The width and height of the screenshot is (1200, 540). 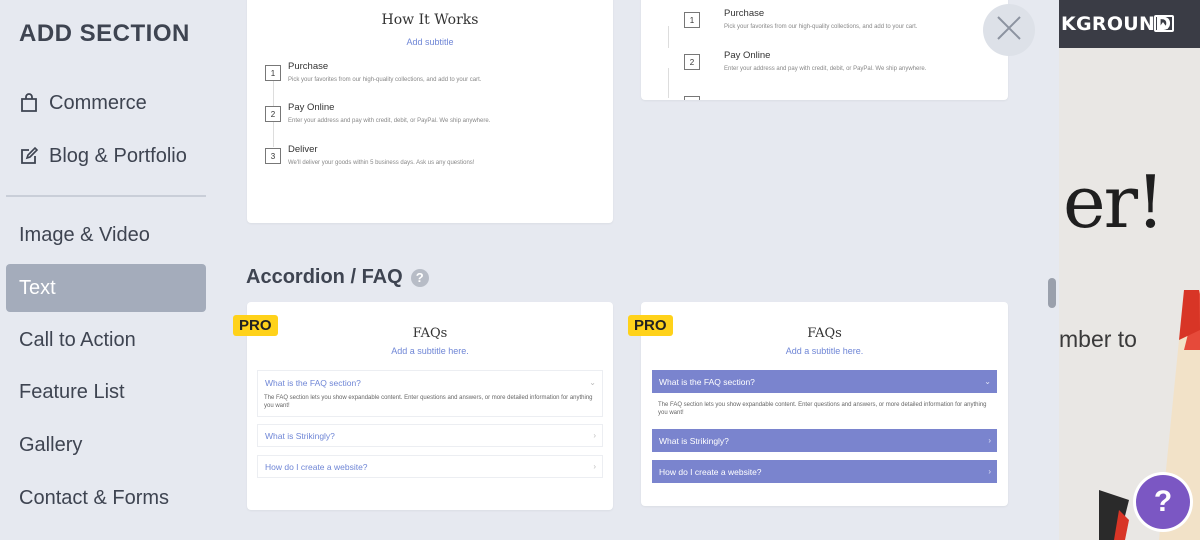 What do you see at coordinates (98, 102) in the screenshot?
I see `sidebar-item-label: Commerce` at bounding box center [98, 102].